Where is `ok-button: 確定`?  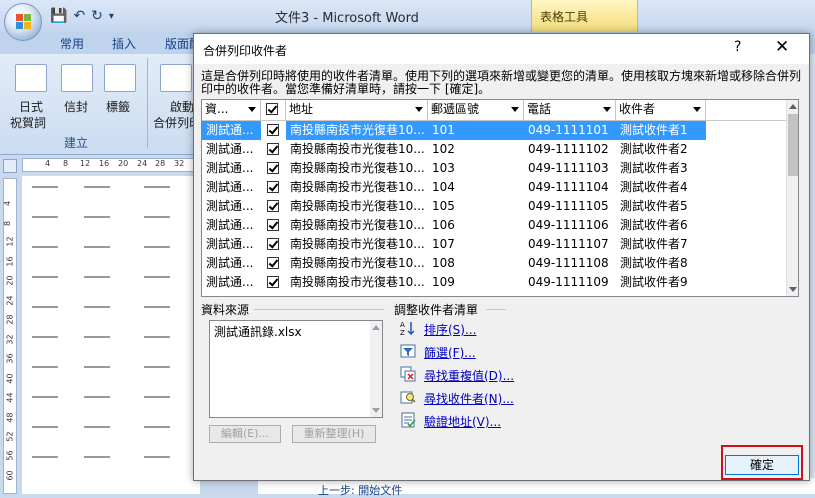
ok-button: 確定 is located at coordinates (762, 465).